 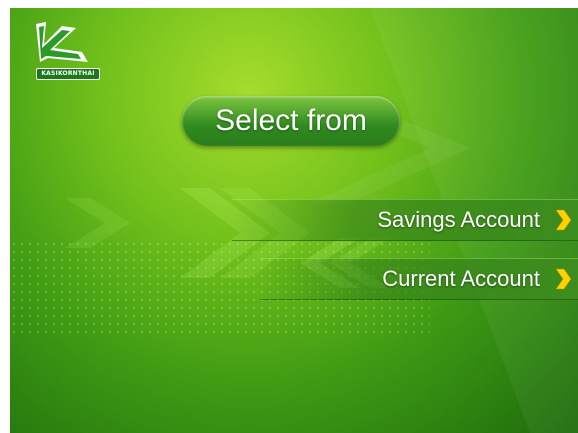 What do you see at coordinates (62, 49) in the screenshot?
I see `k-bank-logo-icon: KASIKORNTHAI` at bounding box center [62, 49].